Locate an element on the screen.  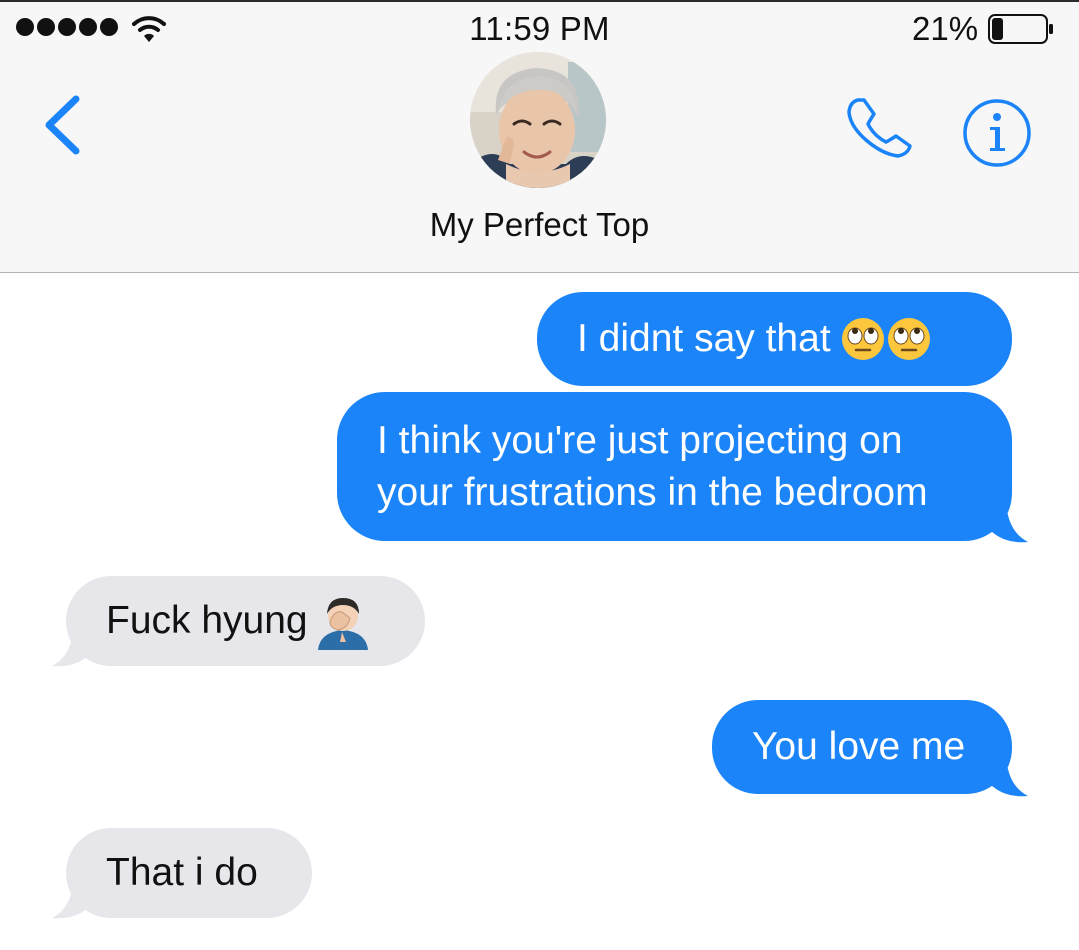
phone-icon is located at coordinates (880, 127).